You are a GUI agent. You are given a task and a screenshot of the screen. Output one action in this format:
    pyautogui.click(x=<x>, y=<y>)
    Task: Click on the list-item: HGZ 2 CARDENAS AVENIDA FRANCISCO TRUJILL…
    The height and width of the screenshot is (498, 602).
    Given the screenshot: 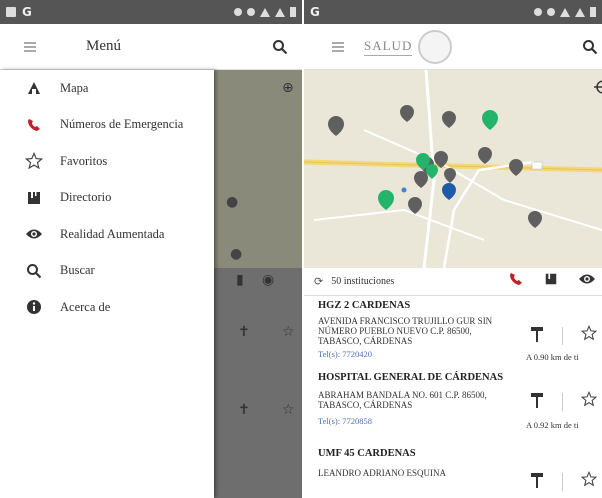 What is the action you would take?
    pyautogui.click(x=453, y=335)
    